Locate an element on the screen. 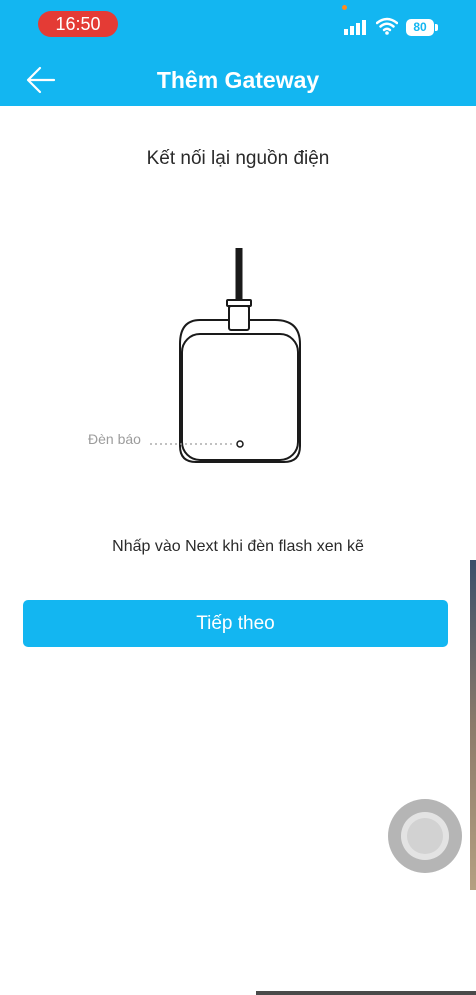 This screenshot has height=995, width=476. assistive-touch-icon is located at coordinates (425, 836).